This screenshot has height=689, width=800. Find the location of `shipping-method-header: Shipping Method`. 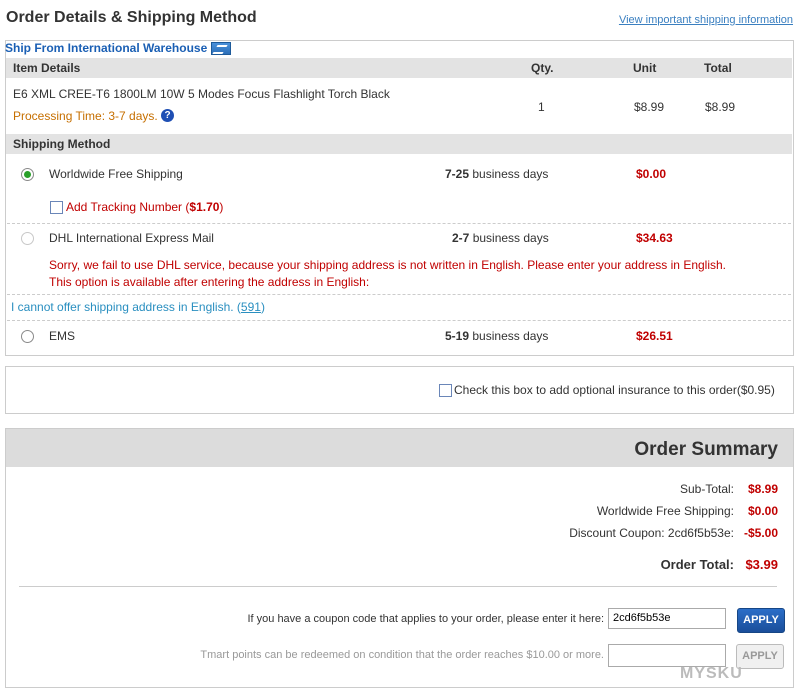

shipping-method-header: Shipping Method is located at coordinates (399, 144).